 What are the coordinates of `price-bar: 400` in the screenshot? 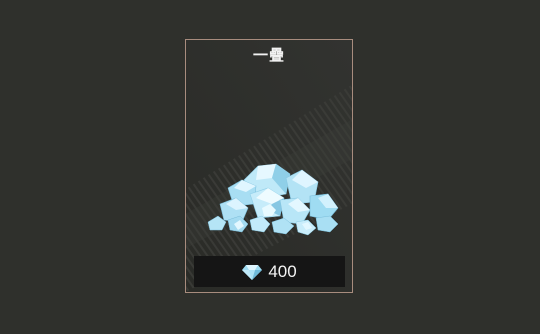 It's located at (269, 271).